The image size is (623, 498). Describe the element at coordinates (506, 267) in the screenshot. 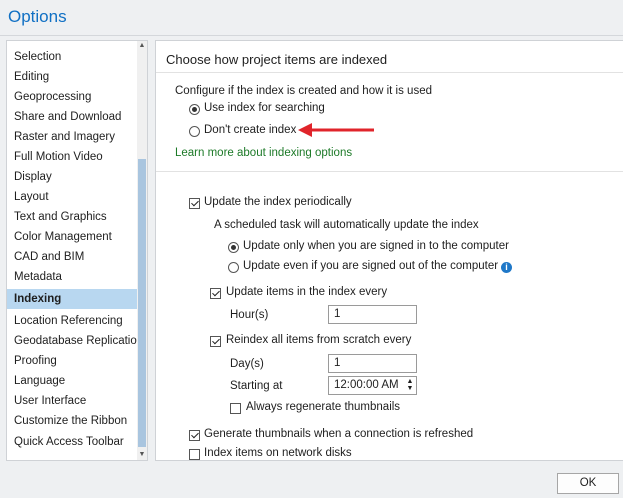

I see `info-icon: i` at that location.